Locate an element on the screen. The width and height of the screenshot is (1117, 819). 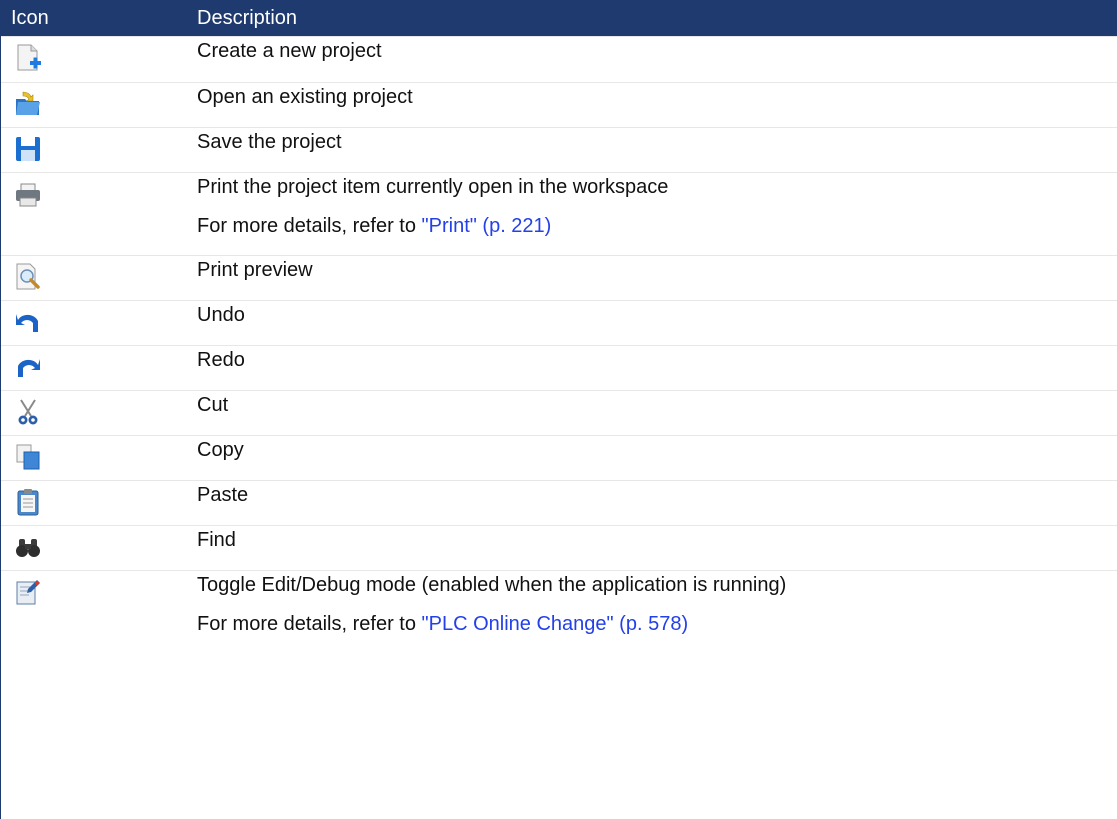
binoculars-icon is located at coordinates (28, 547).